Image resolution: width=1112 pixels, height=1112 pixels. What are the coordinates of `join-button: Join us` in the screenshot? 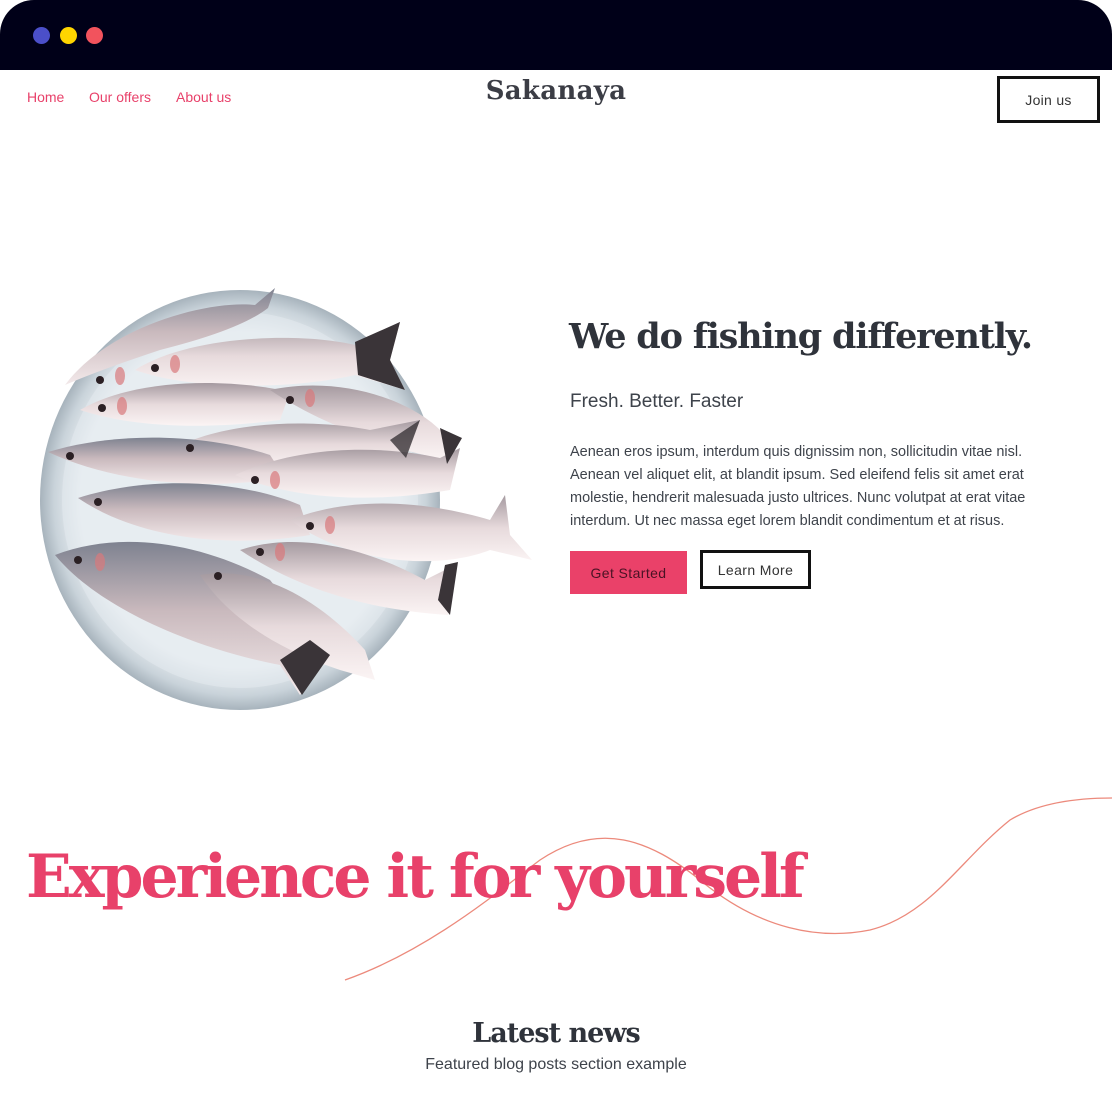 It's located at (1048, 99).